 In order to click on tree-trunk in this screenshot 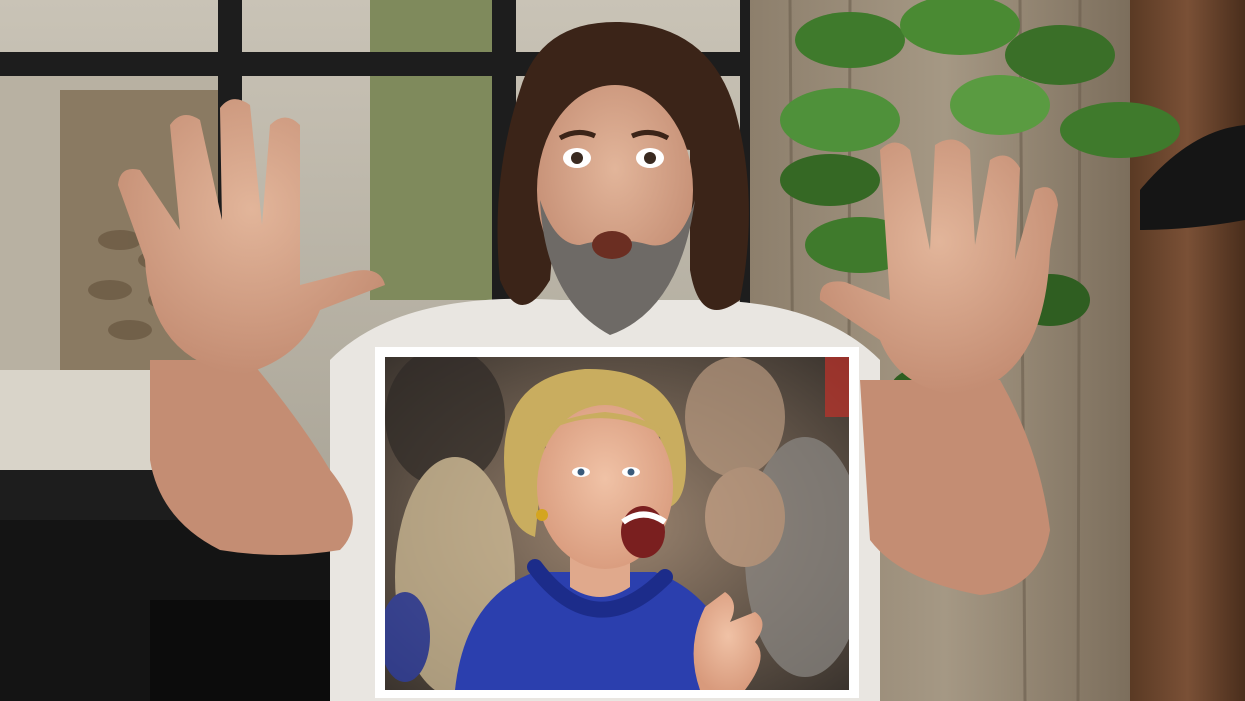, I will do `click(435, 150)`.